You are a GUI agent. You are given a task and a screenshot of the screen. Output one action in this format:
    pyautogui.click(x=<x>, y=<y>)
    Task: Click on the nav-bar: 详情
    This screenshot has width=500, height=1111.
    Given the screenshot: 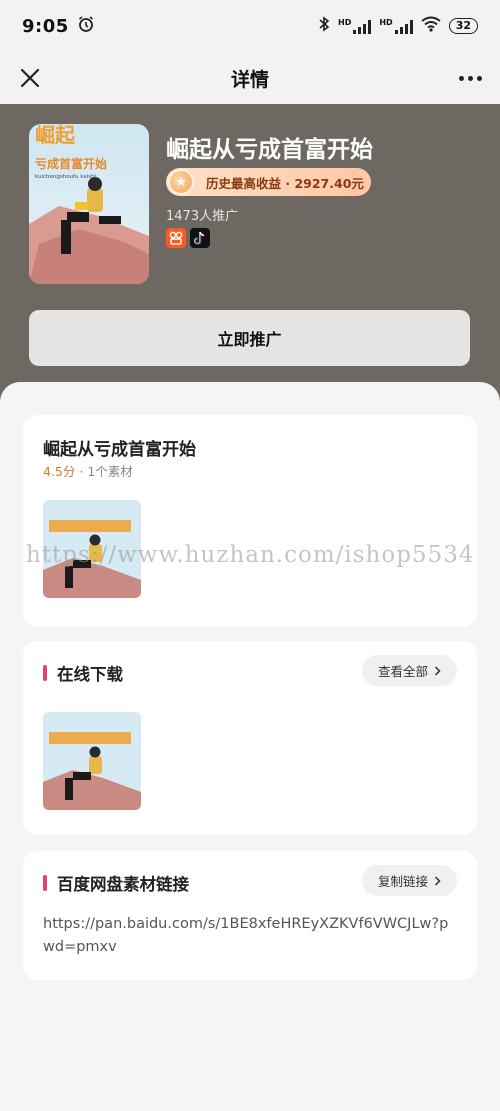 What is the action you would take?
    pyautogui.click(x=250, y=78)
    